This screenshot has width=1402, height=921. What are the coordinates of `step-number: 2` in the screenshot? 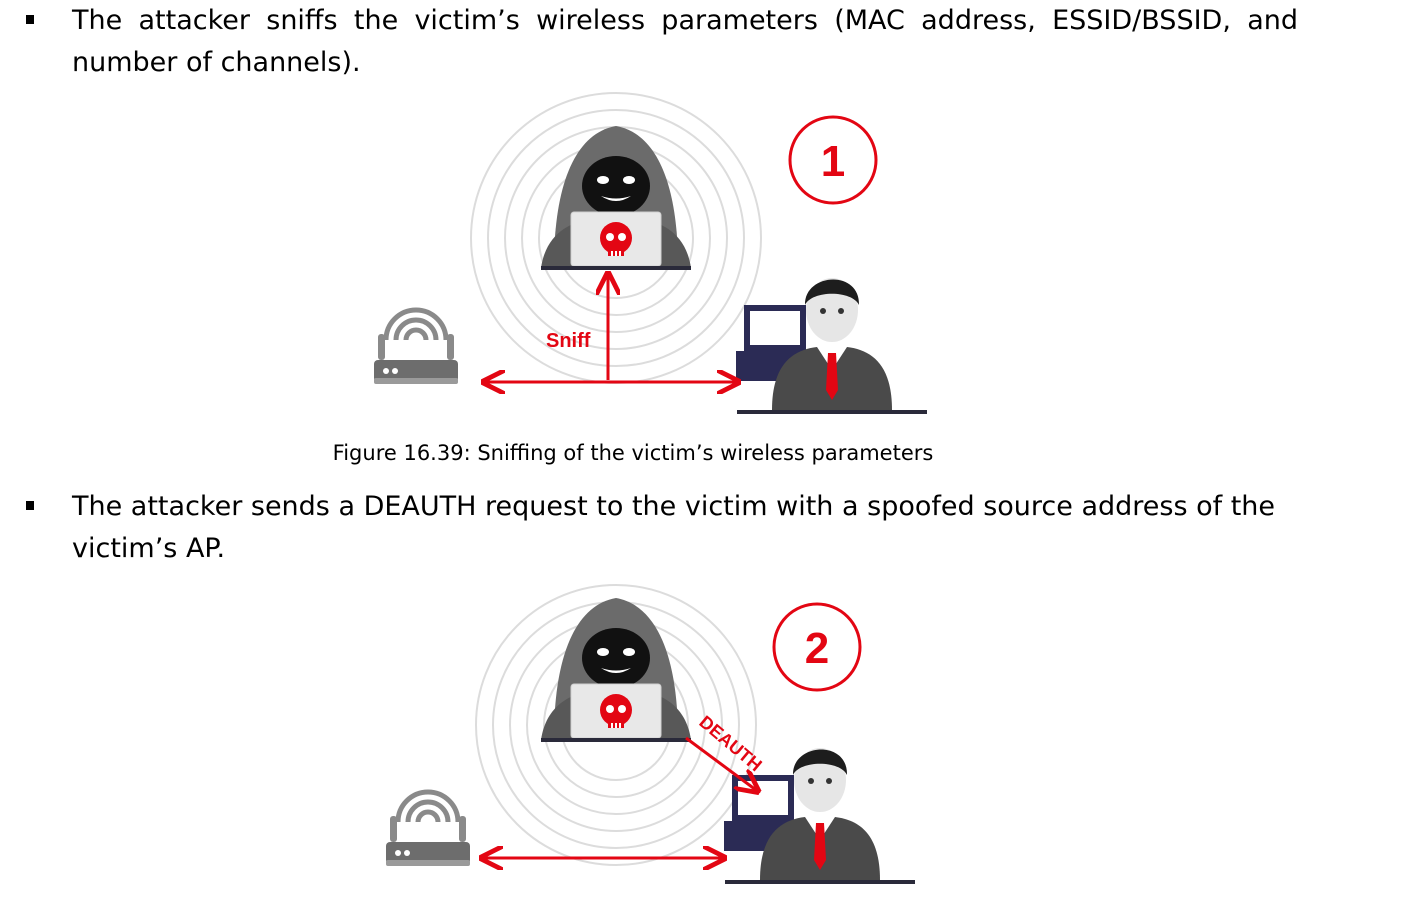 It's located at (817, 648).